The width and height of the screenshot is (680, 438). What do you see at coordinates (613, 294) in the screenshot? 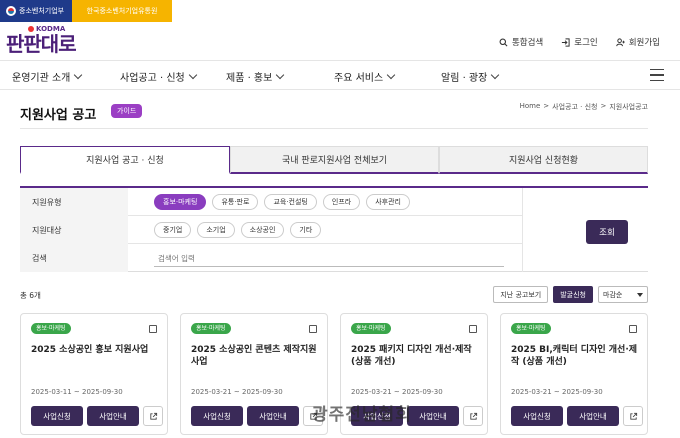
I see `sort-select-value: 마감순` at bounding box center [613, 294].